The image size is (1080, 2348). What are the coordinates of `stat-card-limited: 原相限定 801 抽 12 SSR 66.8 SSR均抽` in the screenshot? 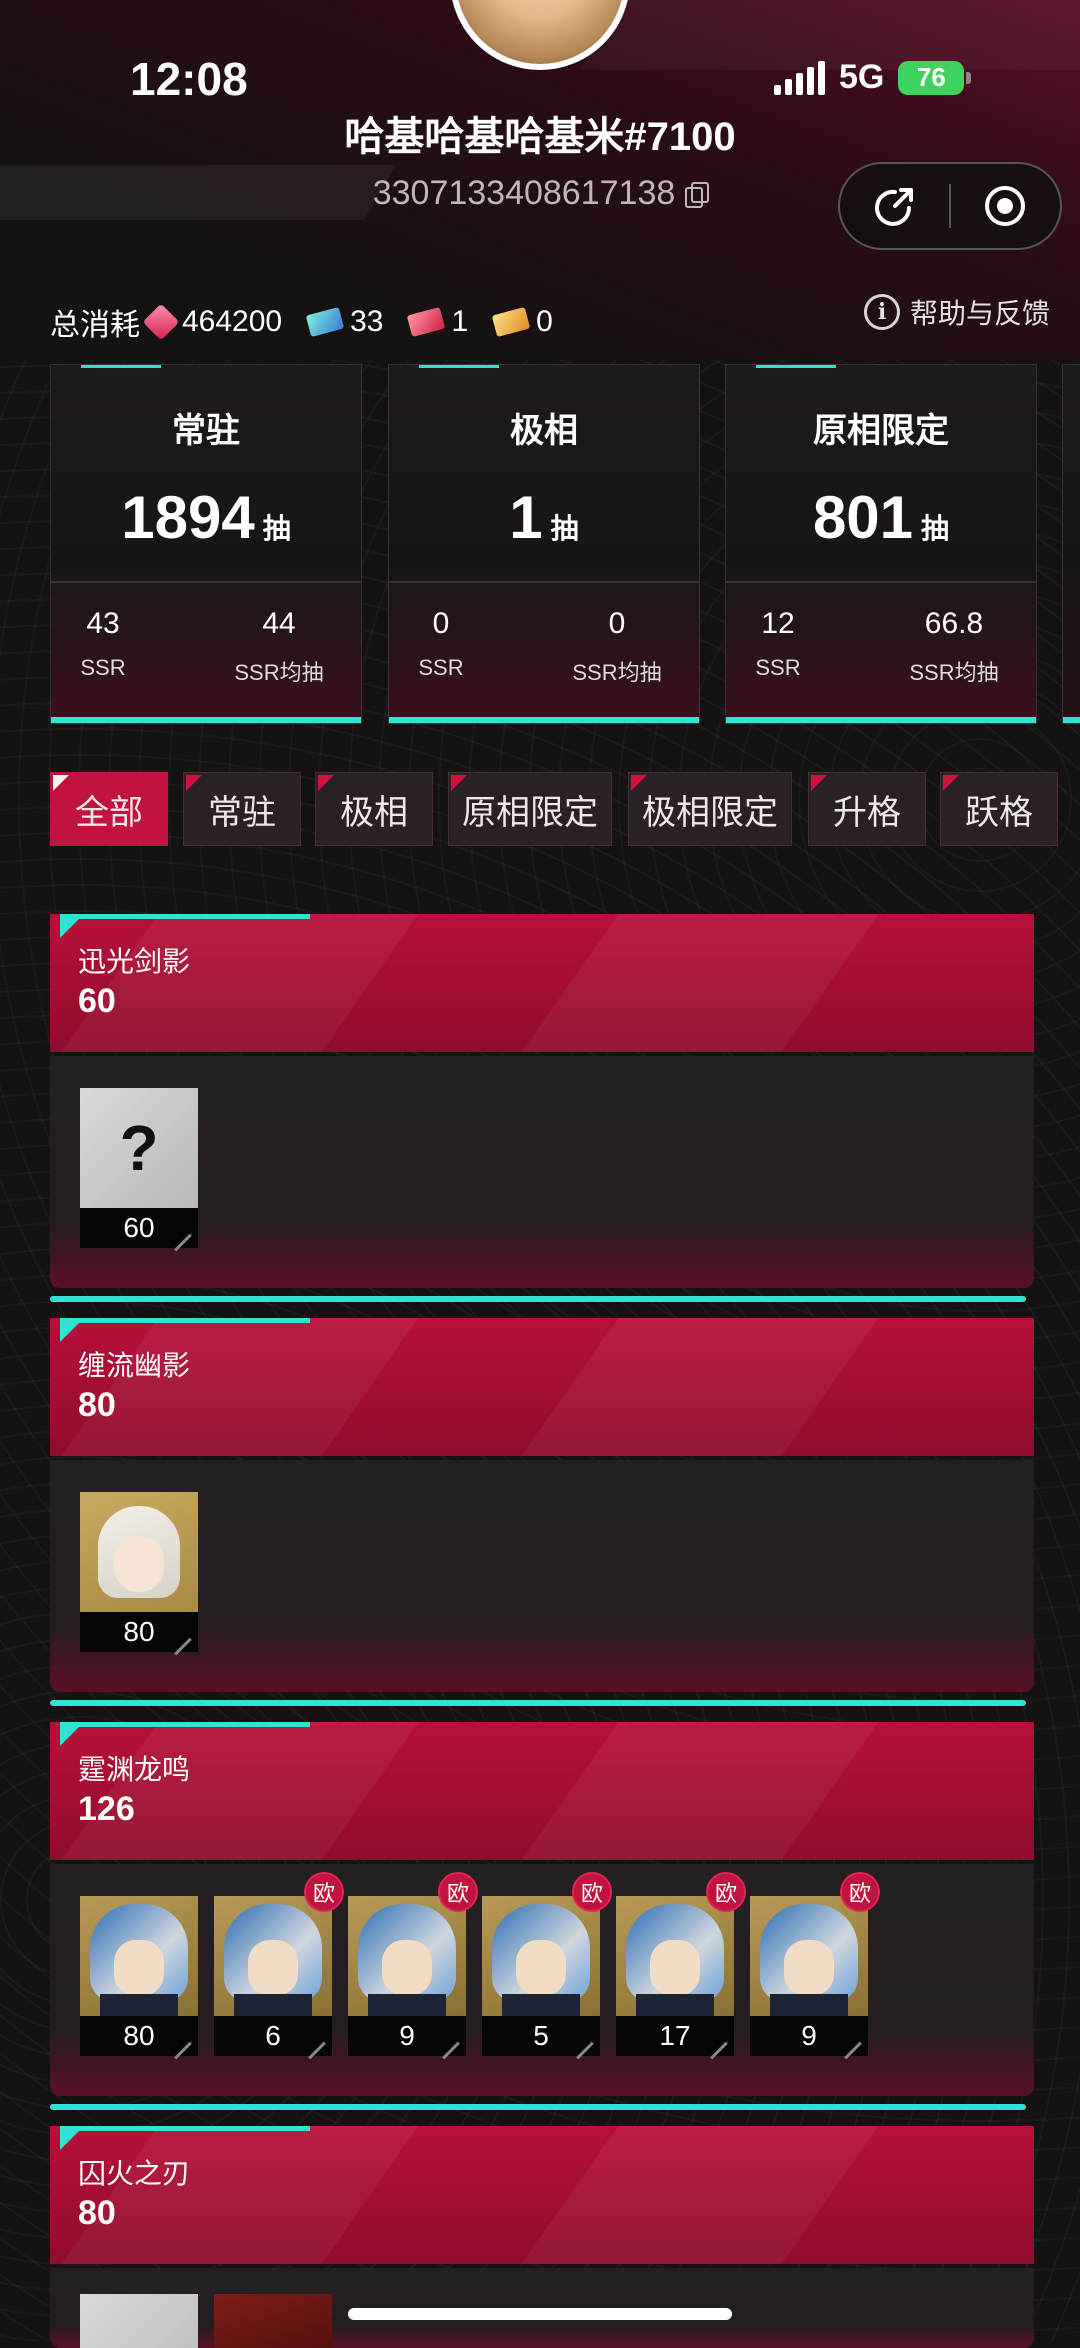 It's located at (881, 544).